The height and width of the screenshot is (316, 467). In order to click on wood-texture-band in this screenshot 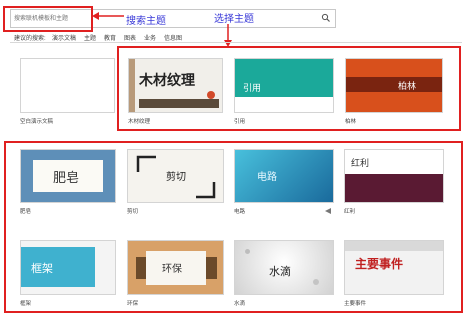, I will do `click(179, 103)`.